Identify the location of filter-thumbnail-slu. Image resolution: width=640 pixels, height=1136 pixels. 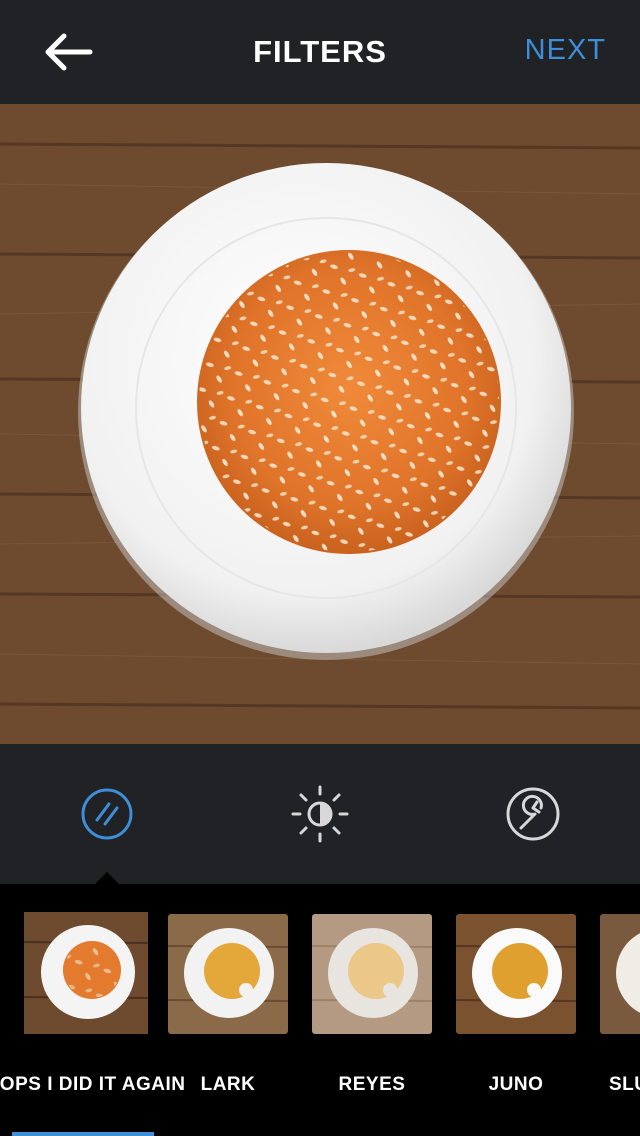
(620, 974).